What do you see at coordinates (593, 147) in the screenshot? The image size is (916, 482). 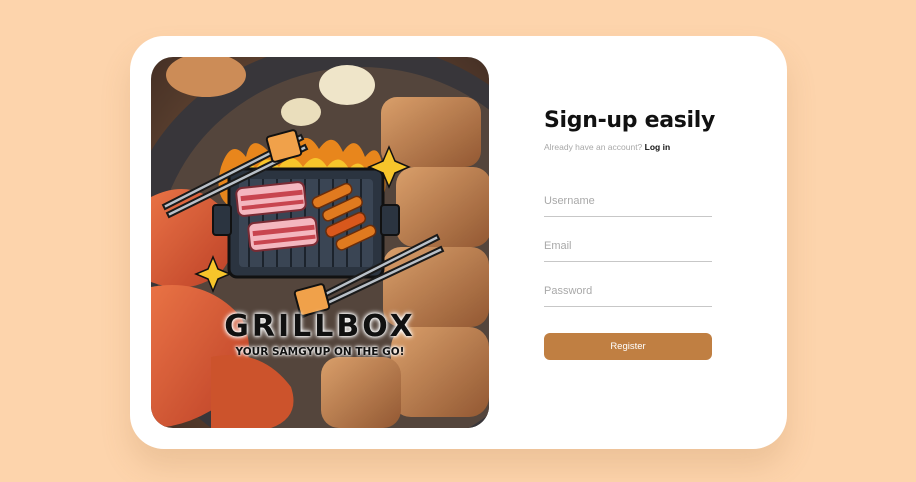 I see `login-prompt-text: Already have an account?` at bounding box center [593, 147].